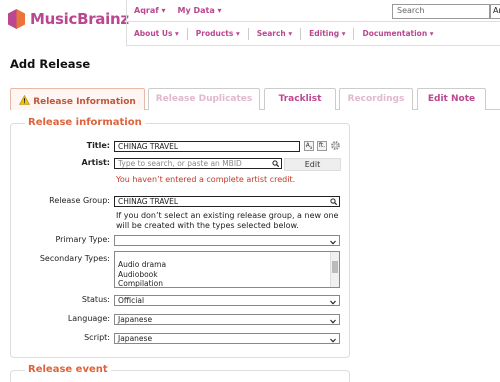  What do you see at coordinates (97, 337) in the screenshot?
I see `script-label: Script:` at bounding box center [97, 337].